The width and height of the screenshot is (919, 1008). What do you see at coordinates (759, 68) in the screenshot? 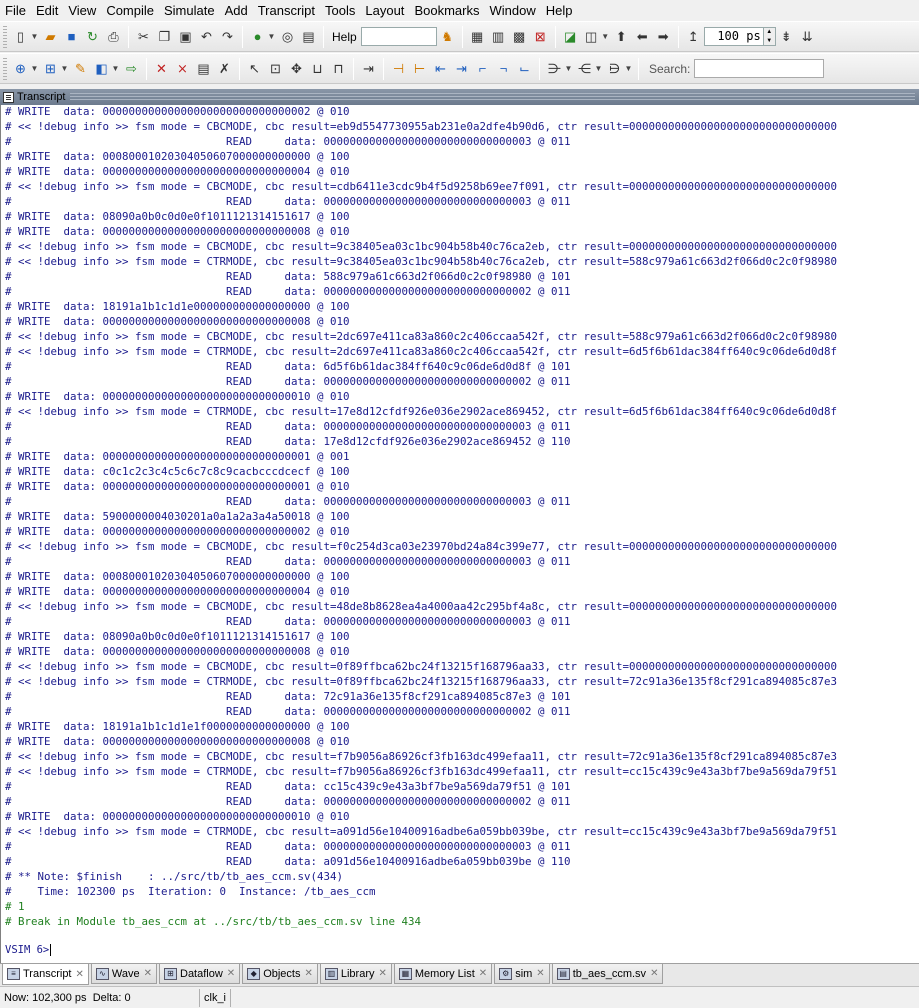
I see `search-input` at bounding box center [759, 68].